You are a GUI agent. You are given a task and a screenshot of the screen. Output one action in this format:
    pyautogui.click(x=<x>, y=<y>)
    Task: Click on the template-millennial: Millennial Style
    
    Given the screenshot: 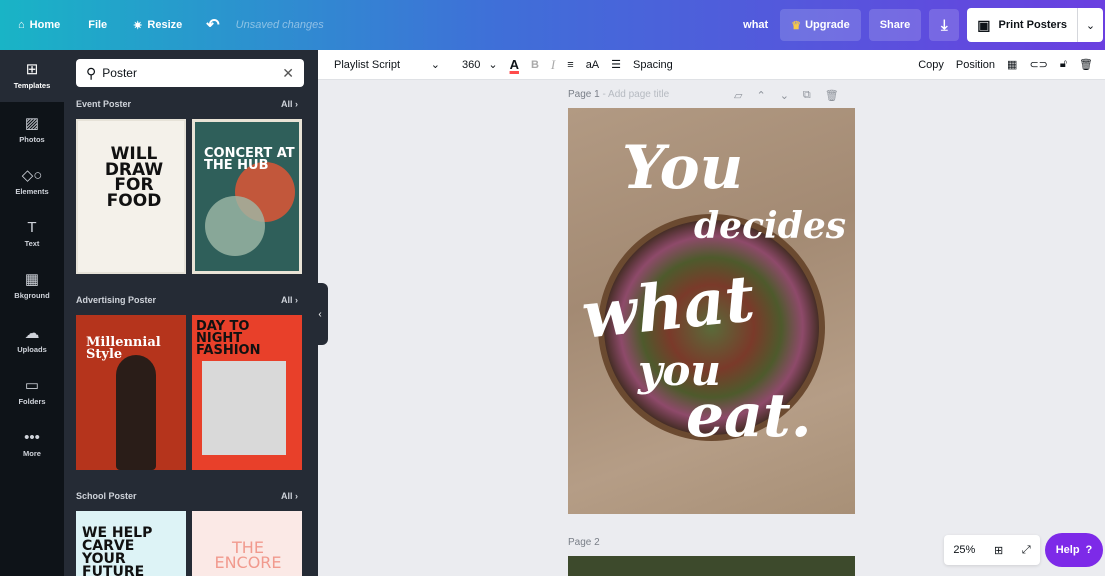 What is the action you would take?
    pyautogui.click(x=131, y=392)
    